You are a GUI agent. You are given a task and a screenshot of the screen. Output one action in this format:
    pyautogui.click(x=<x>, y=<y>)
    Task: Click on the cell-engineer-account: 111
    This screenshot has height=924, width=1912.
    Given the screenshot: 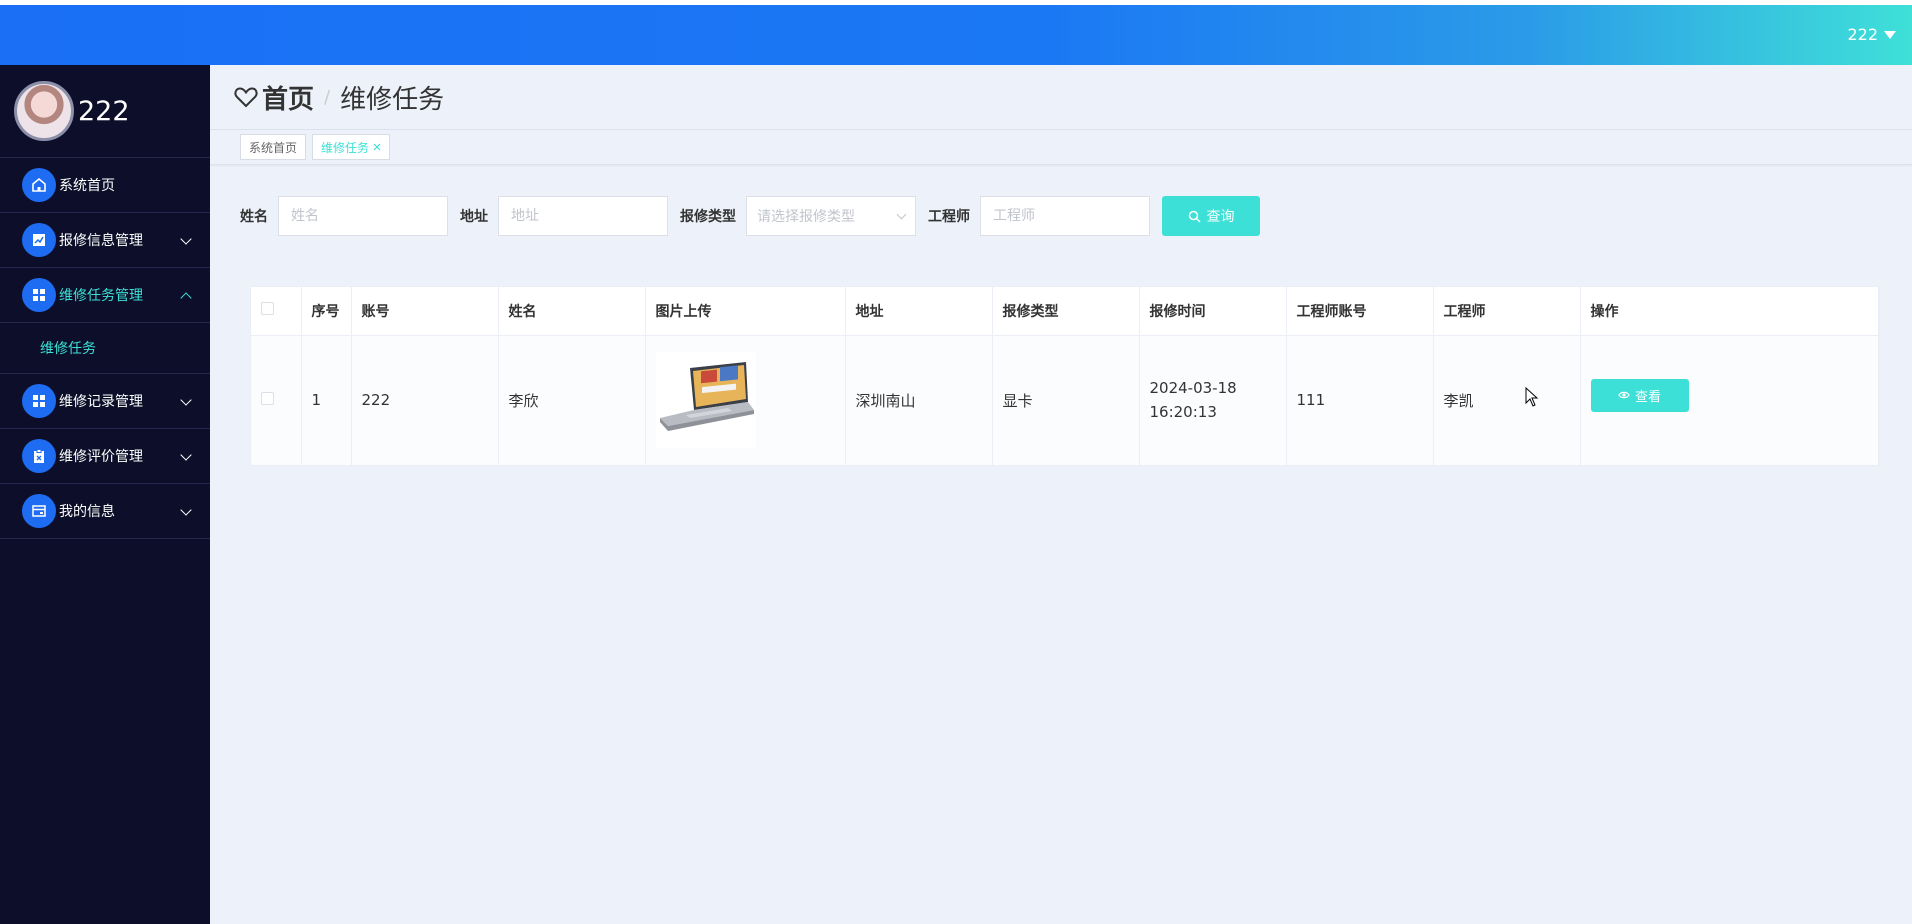 What is the action you would take?
    pyautogui.click(x=1360, y=400)
    